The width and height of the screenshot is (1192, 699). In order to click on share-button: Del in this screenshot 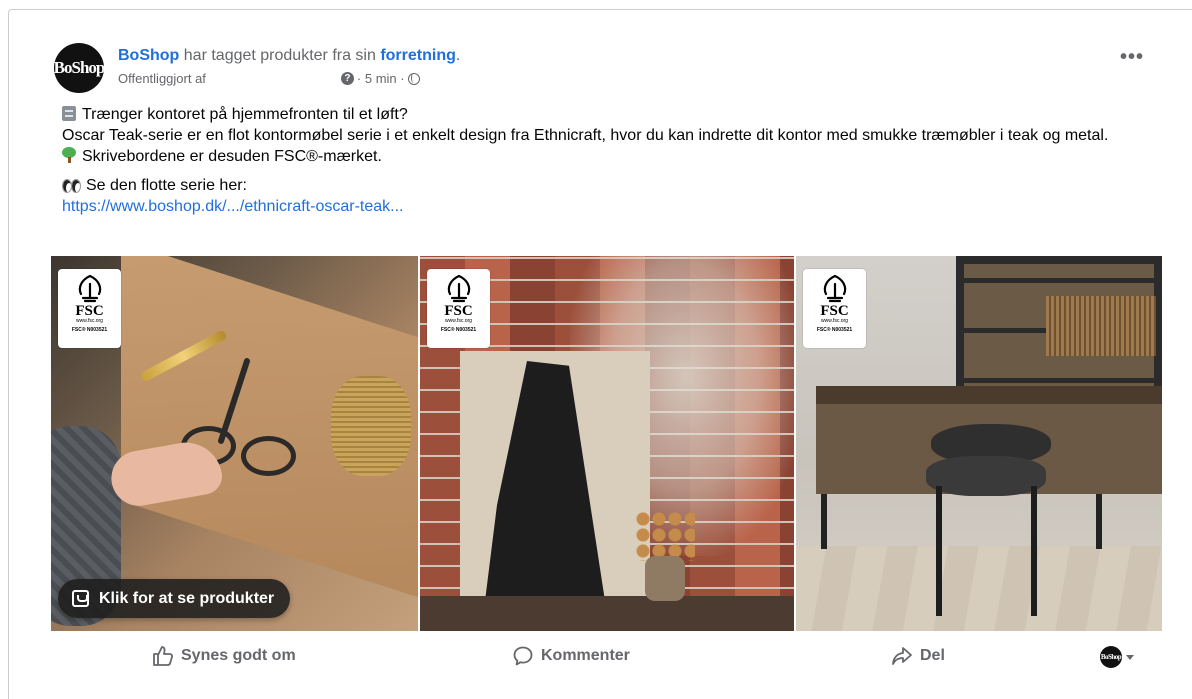, I will do `click(918, 656)`.